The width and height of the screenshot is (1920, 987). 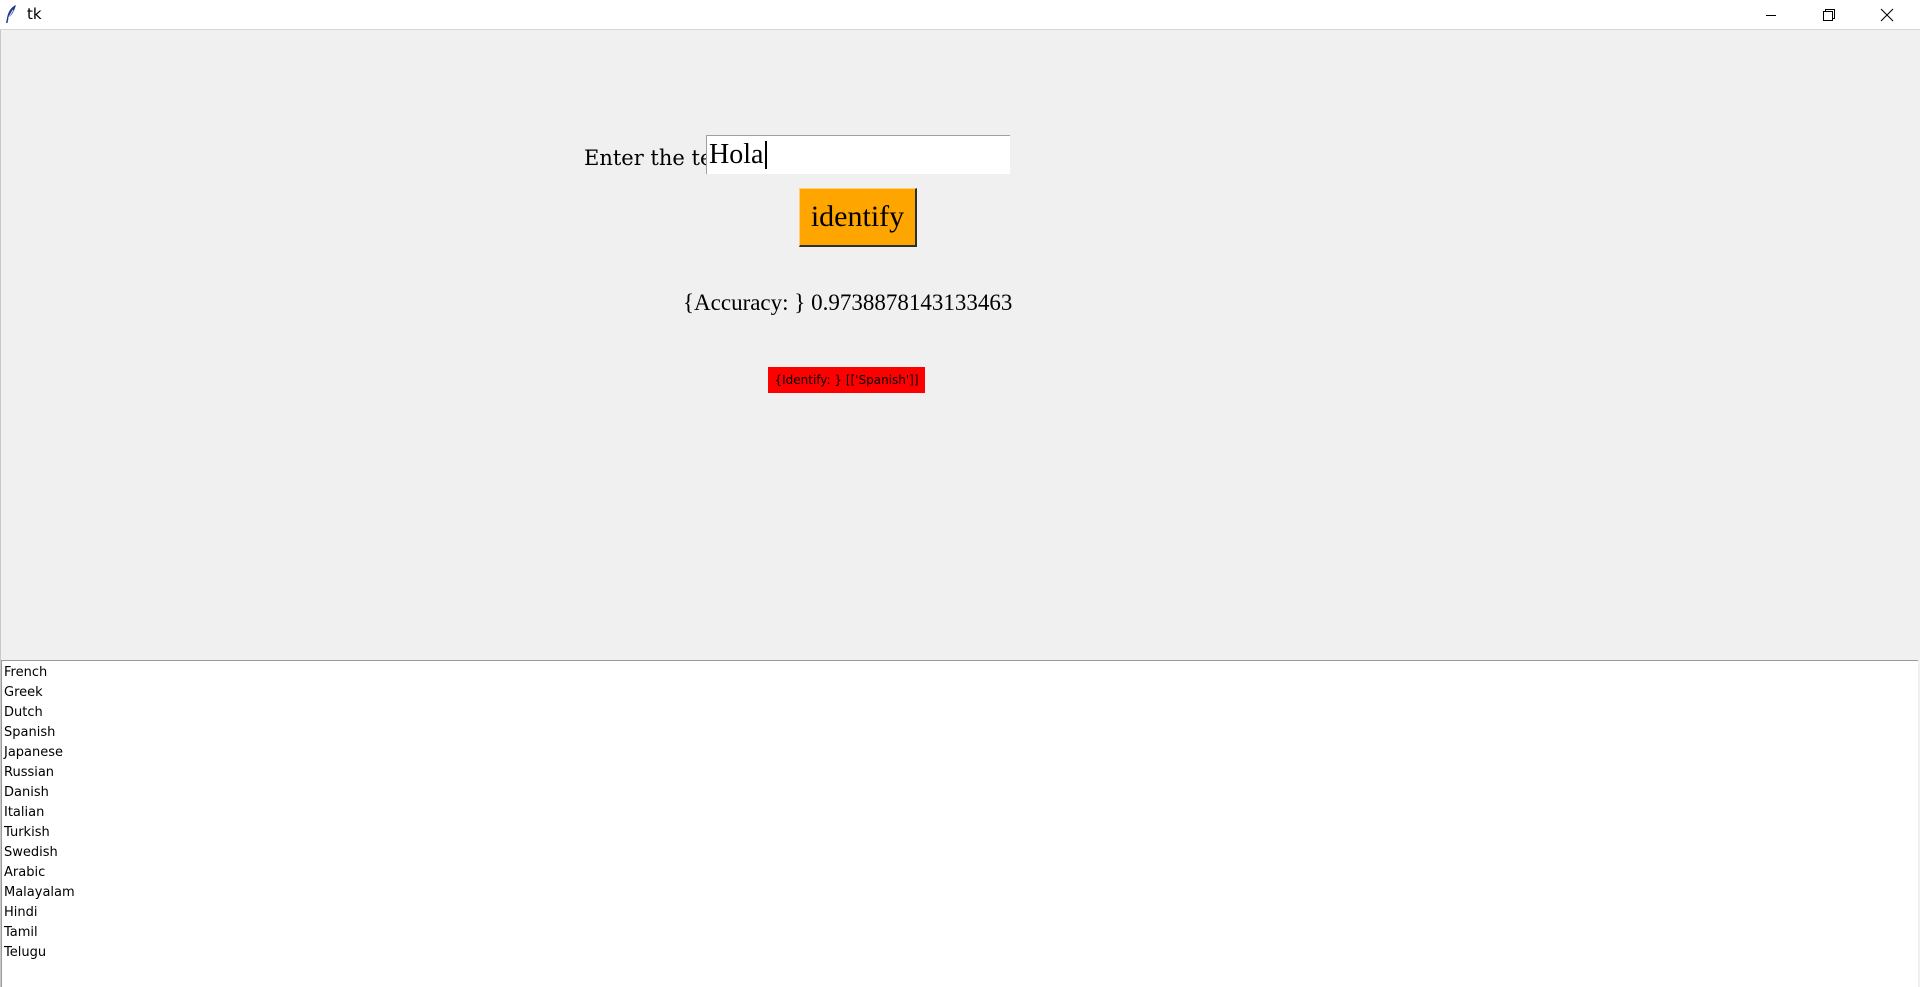 I want to click on restore-icon, so click(x=1829, y=14).